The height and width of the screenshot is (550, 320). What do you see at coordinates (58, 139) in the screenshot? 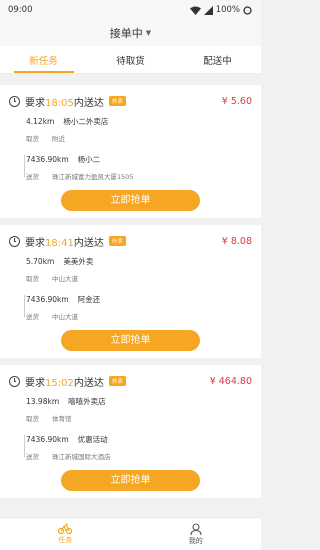
I see `pickup-address: 附近` at bounding box center [58, 139].